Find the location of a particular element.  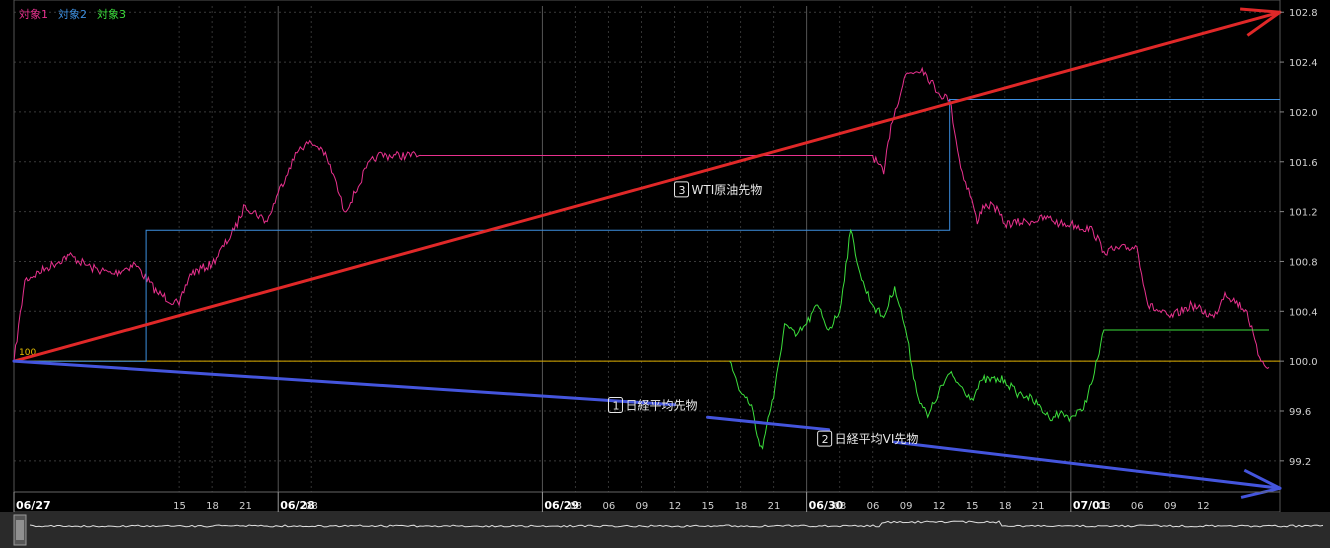

y-tick-label: 100.8 is located at coordinates (1303, 262).